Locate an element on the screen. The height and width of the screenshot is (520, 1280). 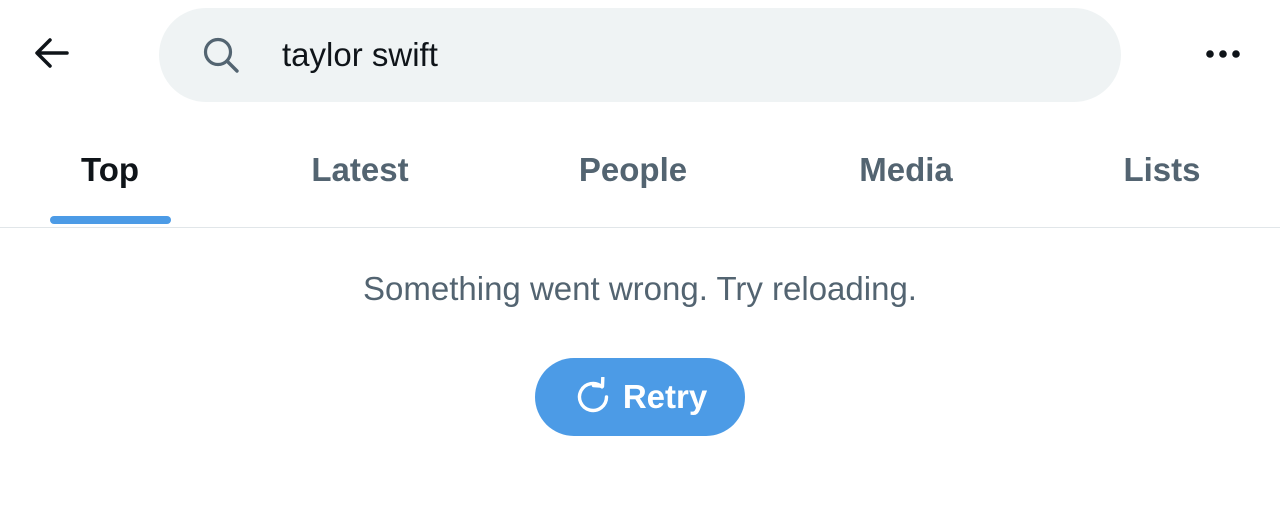
tab-label: Latest is located at coordinates (360, 169).